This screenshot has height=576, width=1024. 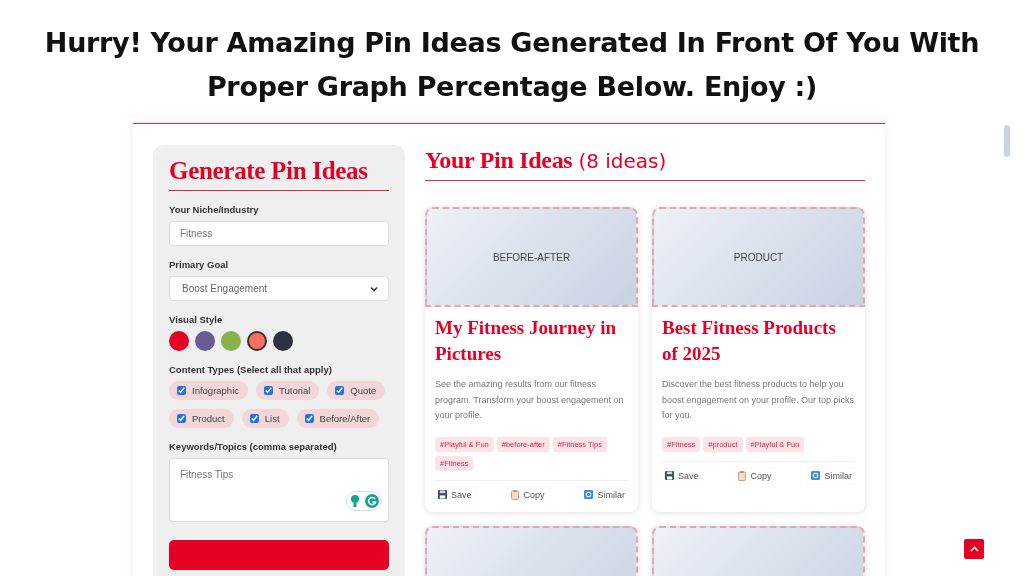 What do you see at coordinates (512, 64) in the screenshot?
I see `page-headline: Hurry! Your Amazing Pin Ideas Generated In Front Of You With Proper Graph Percentage Below. Enjoy :)` at bounding box center [512, 64].